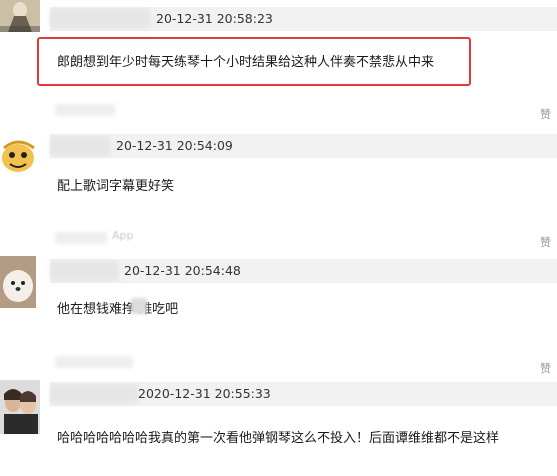 The width and height of the screenshot is (557, 476). Describe the element at coordinates (123, 235) in the screenshot. I see `source-app: App` at that location.